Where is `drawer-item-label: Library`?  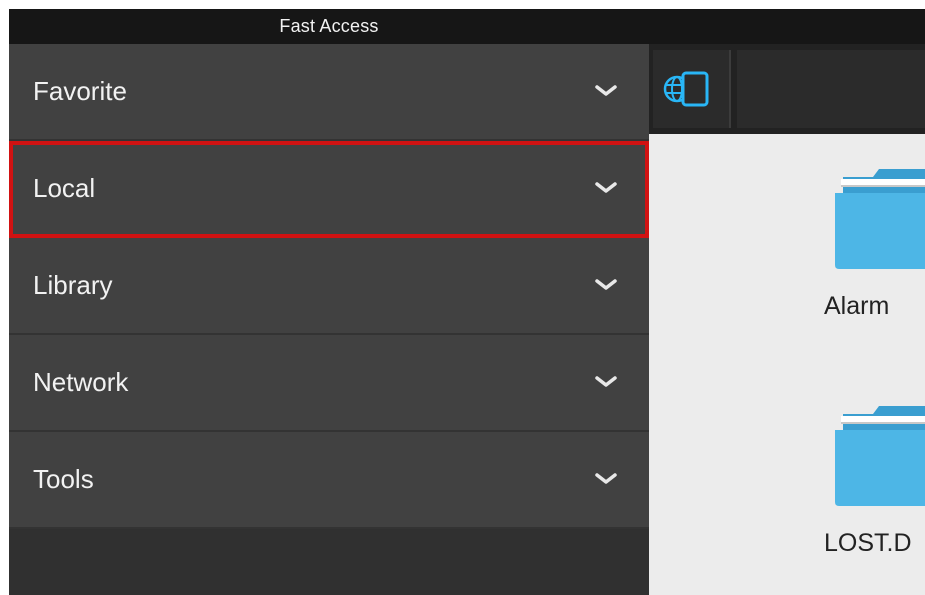 drawer-item-label: Library is located at coordinates (73, 285).